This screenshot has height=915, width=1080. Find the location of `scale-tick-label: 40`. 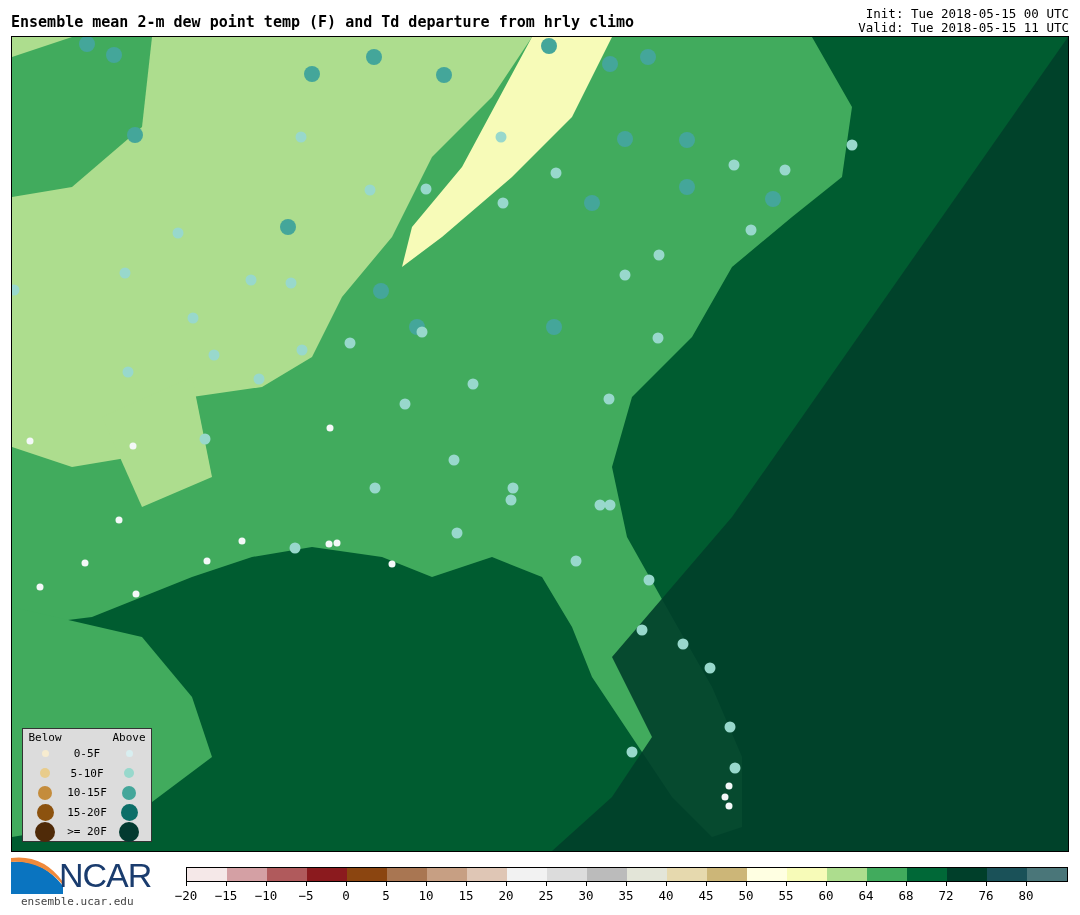

scale-tick-label: 40 is located at coordinates (666, 892).